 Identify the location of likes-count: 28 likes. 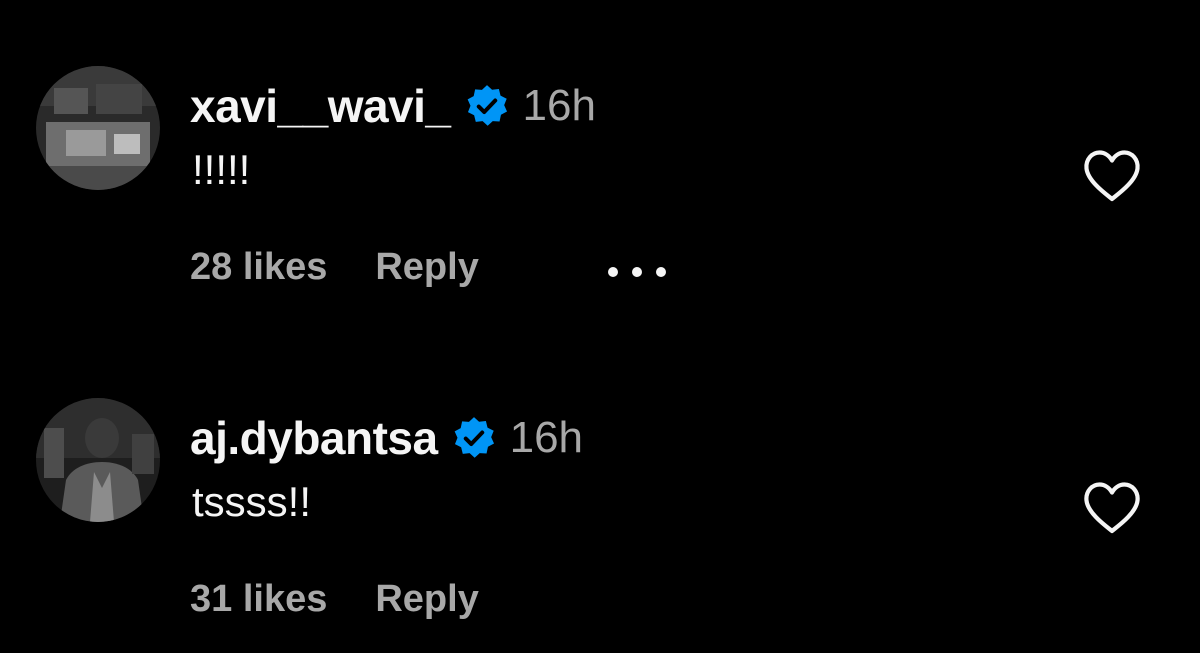
(258, 267).